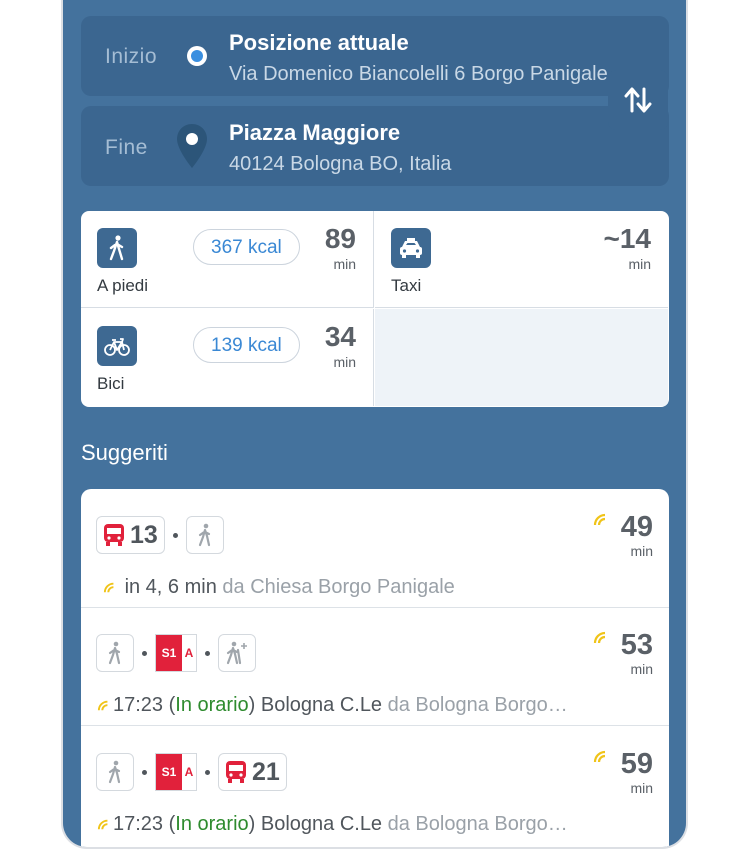 This screenshot has width=750, height=849. Describe the element at coordinates (636, 764) in the screenshot. I see `duration: 59` at that location.